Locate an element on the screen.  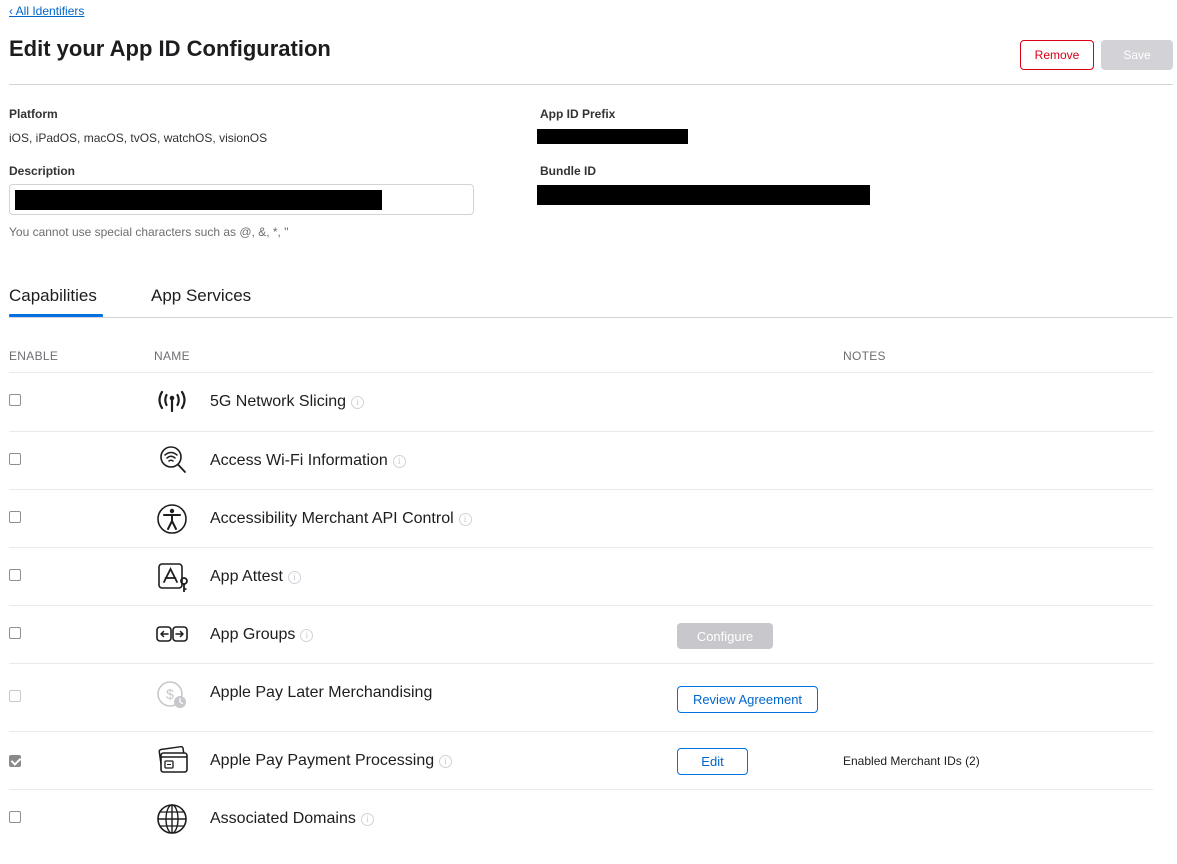
tab-app-services: App Services is located at coordinates (201, 296).